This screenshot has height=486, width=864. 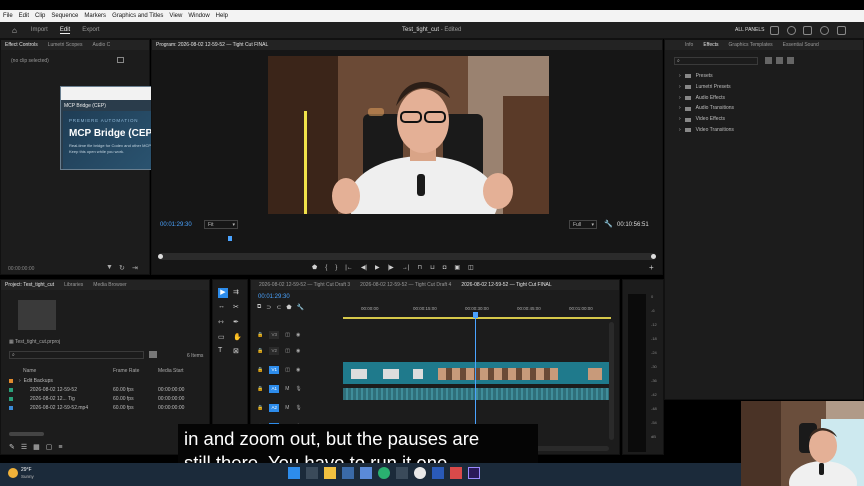 I want to click on freeform-view-icon: ▢, so click(x=49, y=447).